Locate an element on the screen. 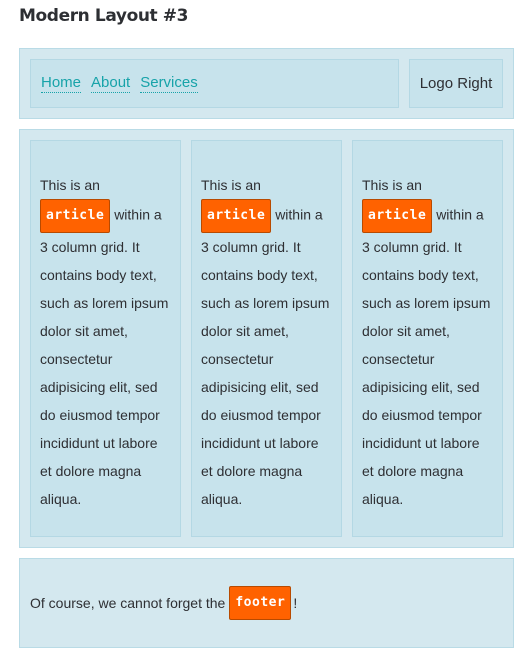  nav-bar: Home About Services is located at coordinates (214, 83).